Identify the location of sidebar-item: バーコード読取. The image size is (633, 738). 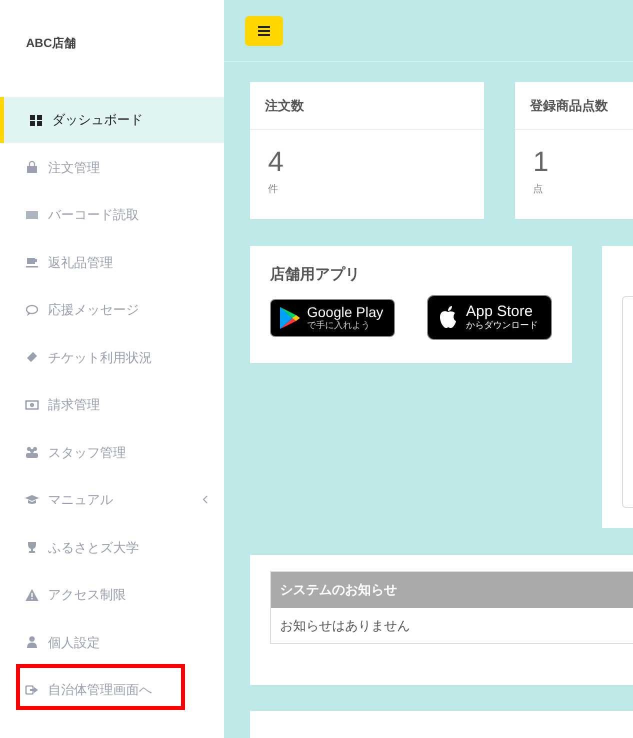
(112, 215).